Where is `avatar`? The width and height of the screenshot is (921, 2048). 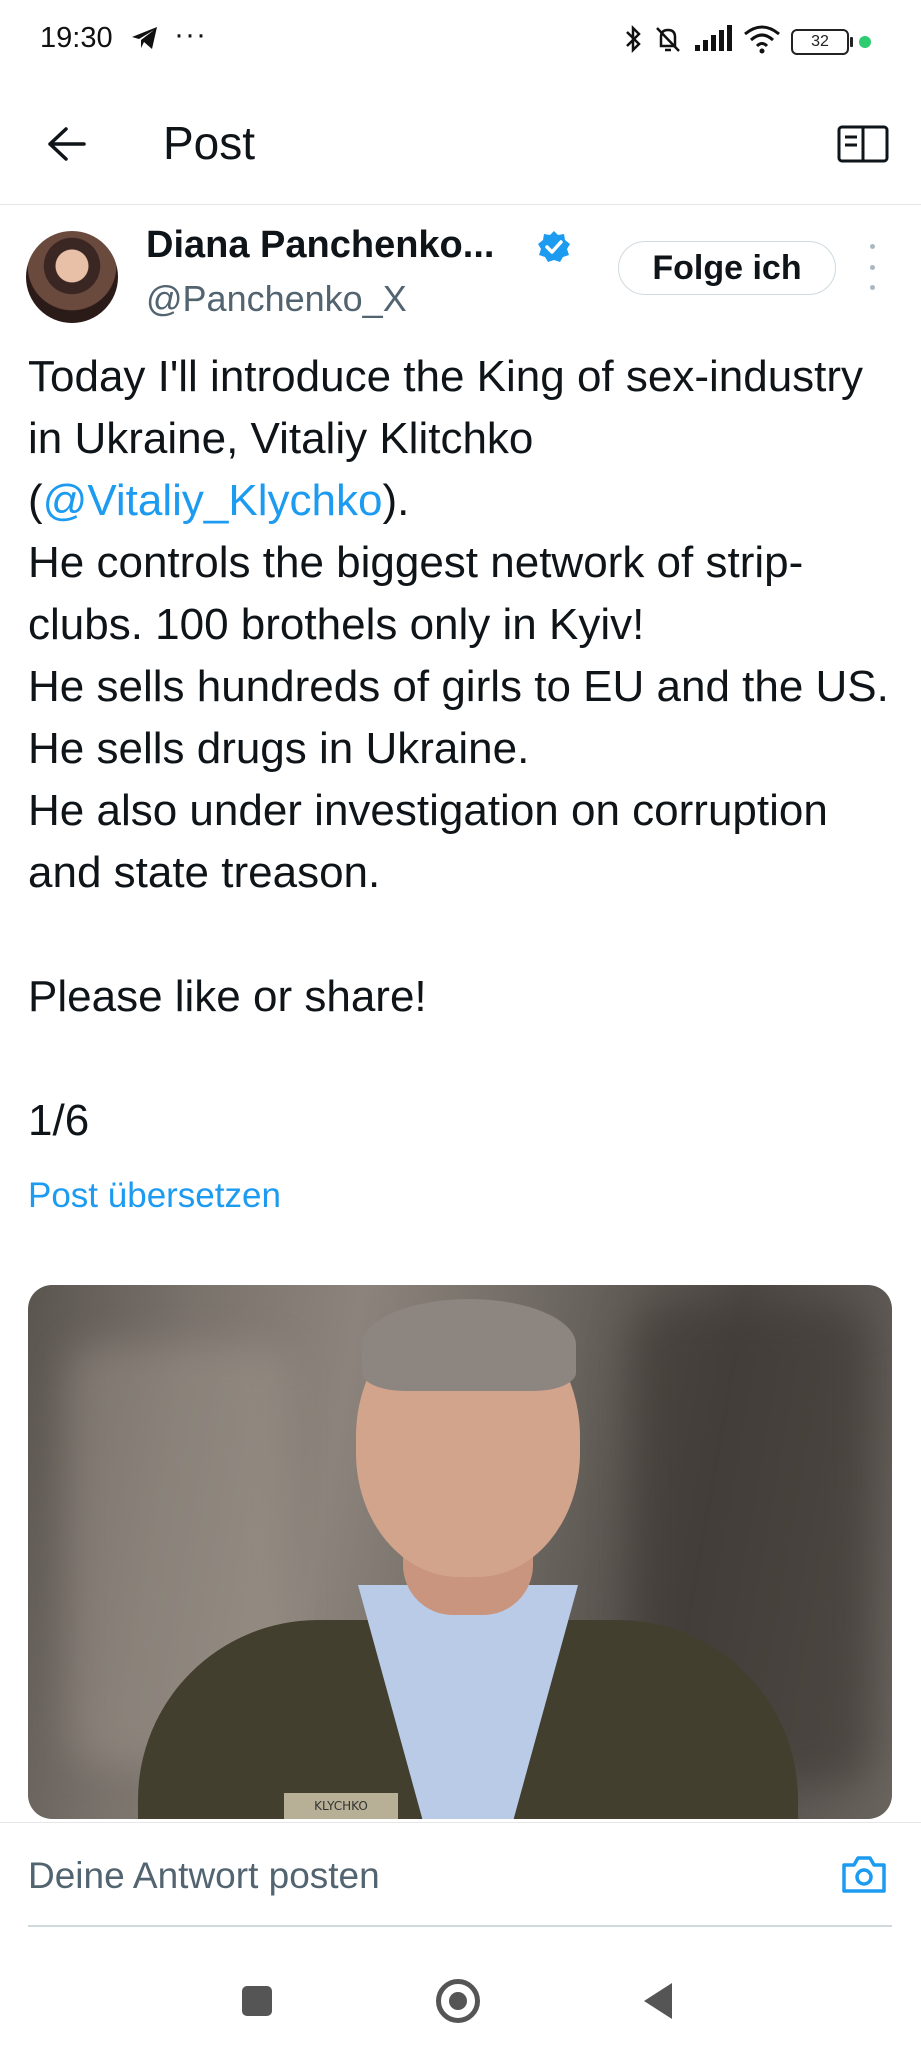
avatar is located at coordinates (72, 277).